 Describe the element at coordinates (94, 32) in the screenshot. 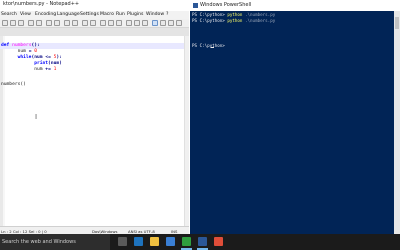

I see `notepad-tab-bar` at that location.